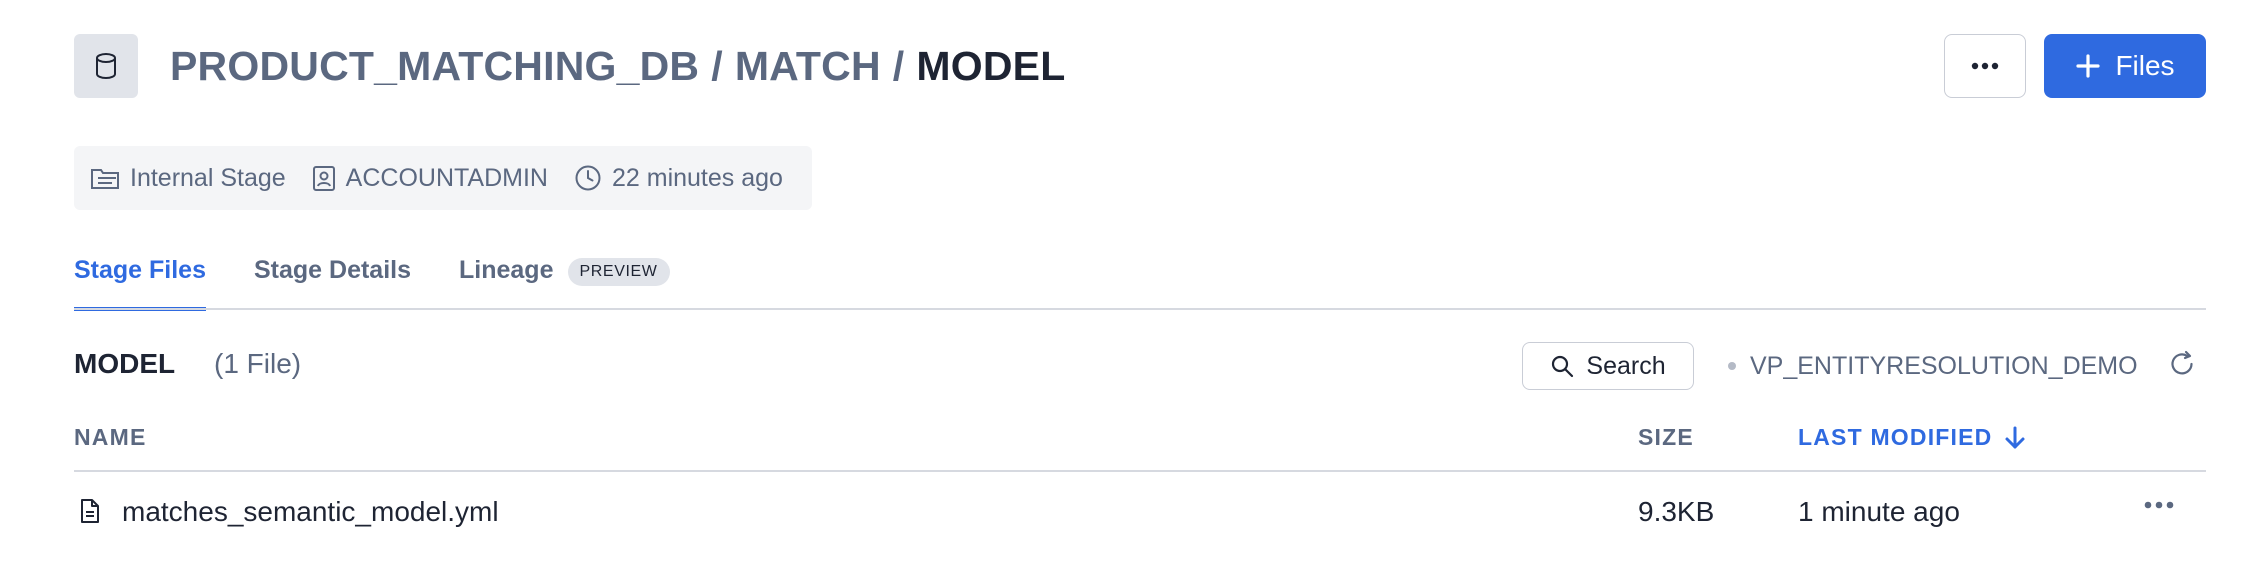 The height and width of the screenshot is (578, 2264). I want to click on stage-type-label: Internal Stage, so click(208, 177).